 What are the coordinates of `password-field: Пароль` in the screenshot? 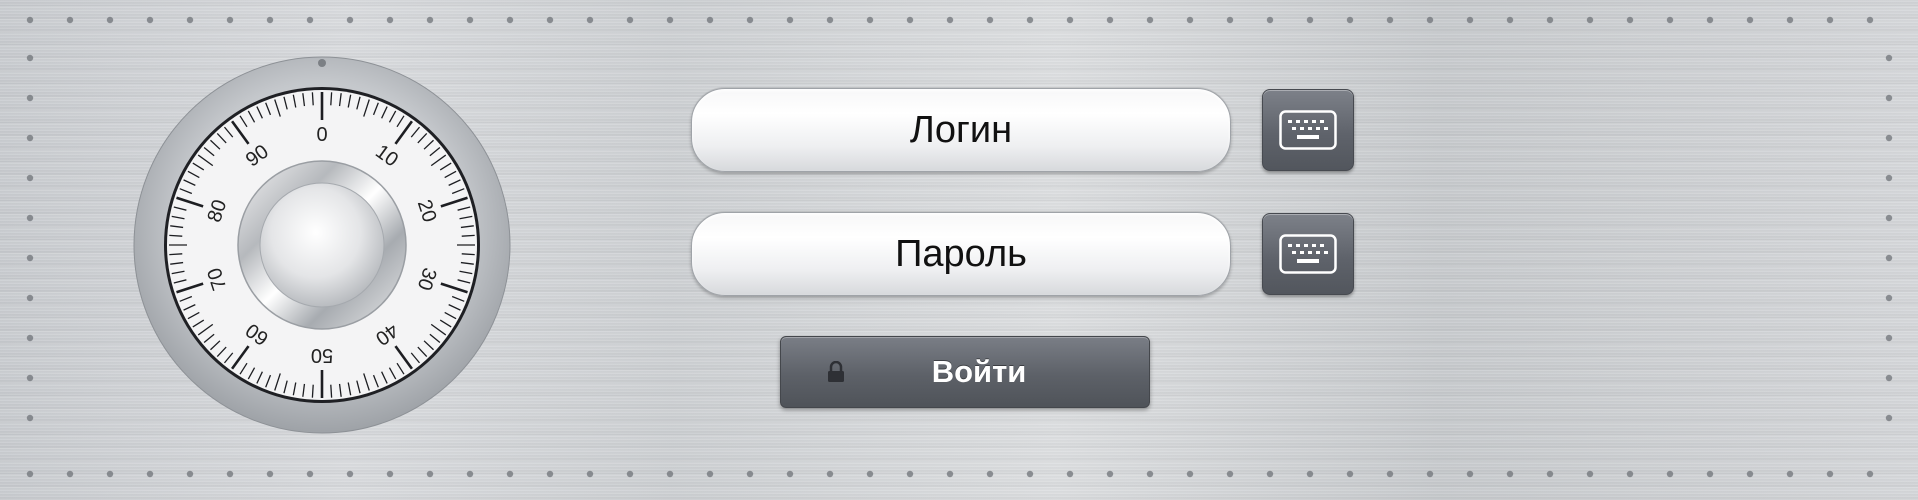 It's located at (961, 254).